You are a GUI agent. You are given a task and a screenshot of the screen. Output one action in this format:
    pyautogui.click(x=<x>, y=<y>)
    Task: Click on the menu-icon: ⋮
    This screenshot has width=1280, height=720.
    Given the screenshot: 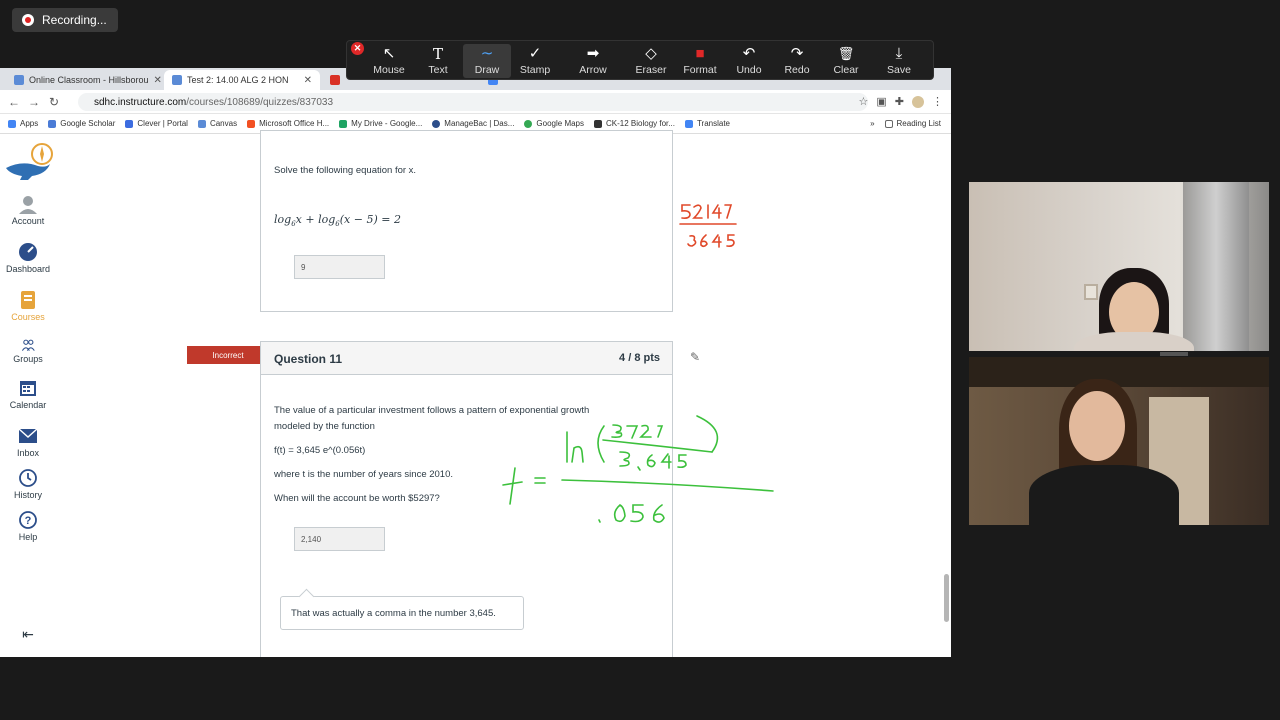 What is the action you would take?
    pyautogui.click(x=937, y=101)
    